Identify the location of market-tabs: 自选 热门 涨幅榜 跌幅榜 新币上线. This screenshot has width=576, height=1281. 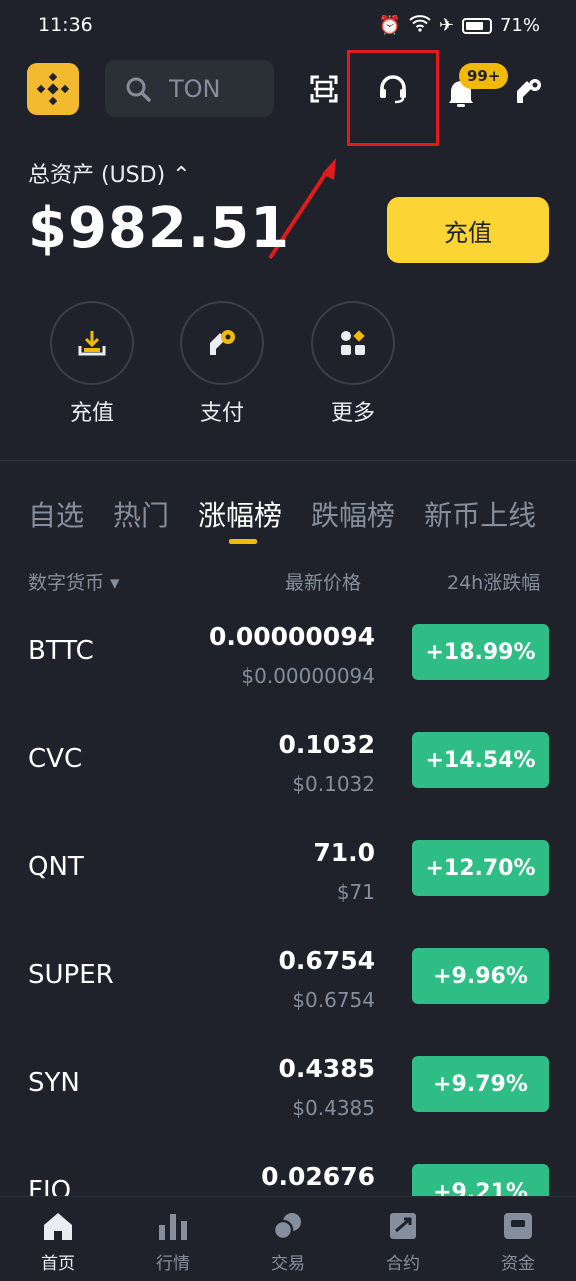
(282, 514).